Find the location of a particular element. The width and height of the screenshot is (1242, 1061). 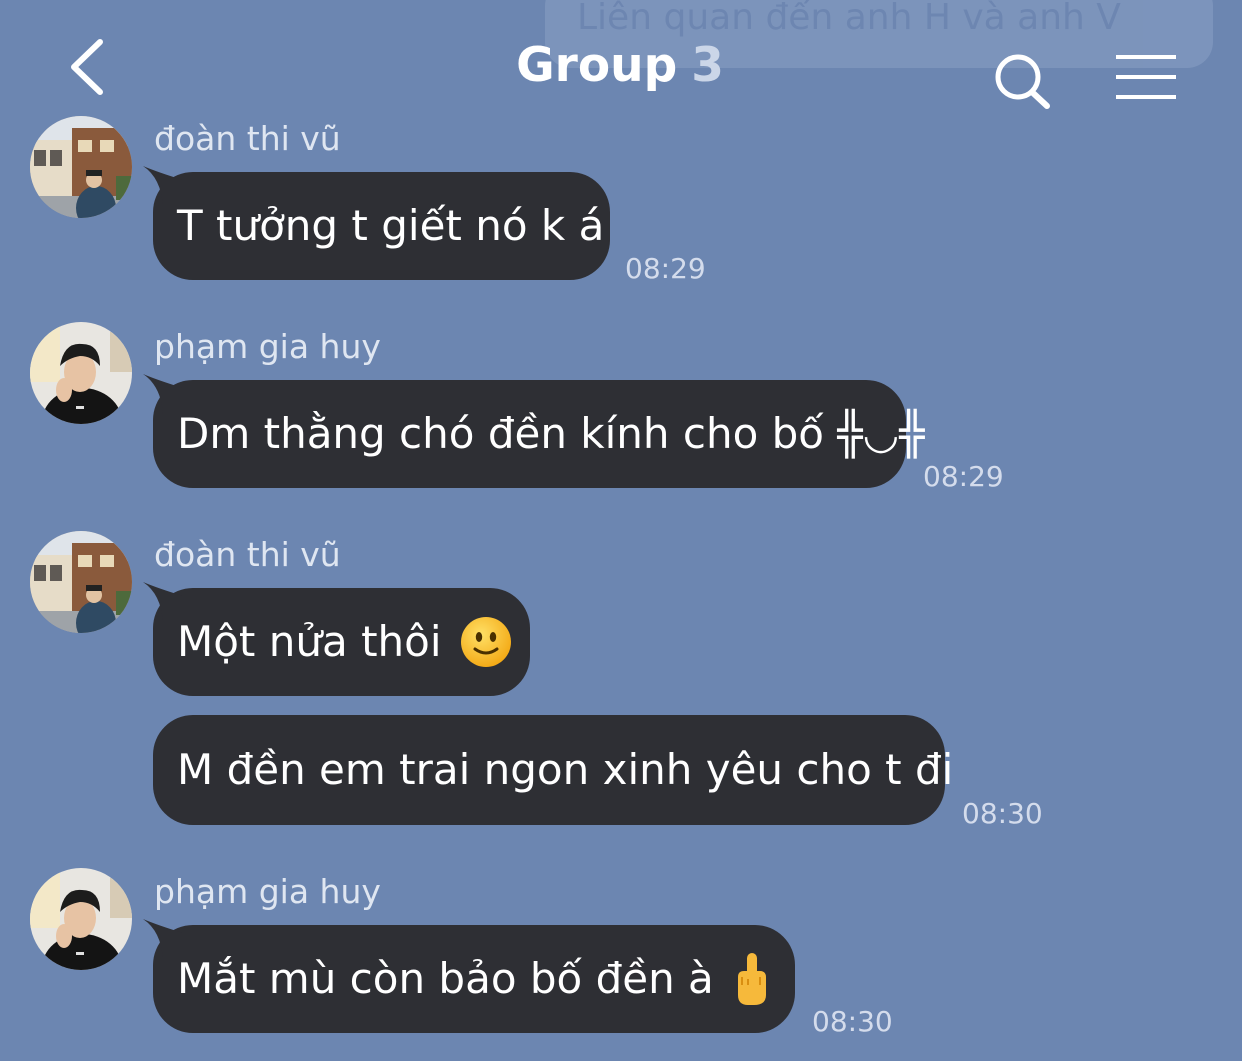

chevron-left-icon is located at coordinates (87, 67).